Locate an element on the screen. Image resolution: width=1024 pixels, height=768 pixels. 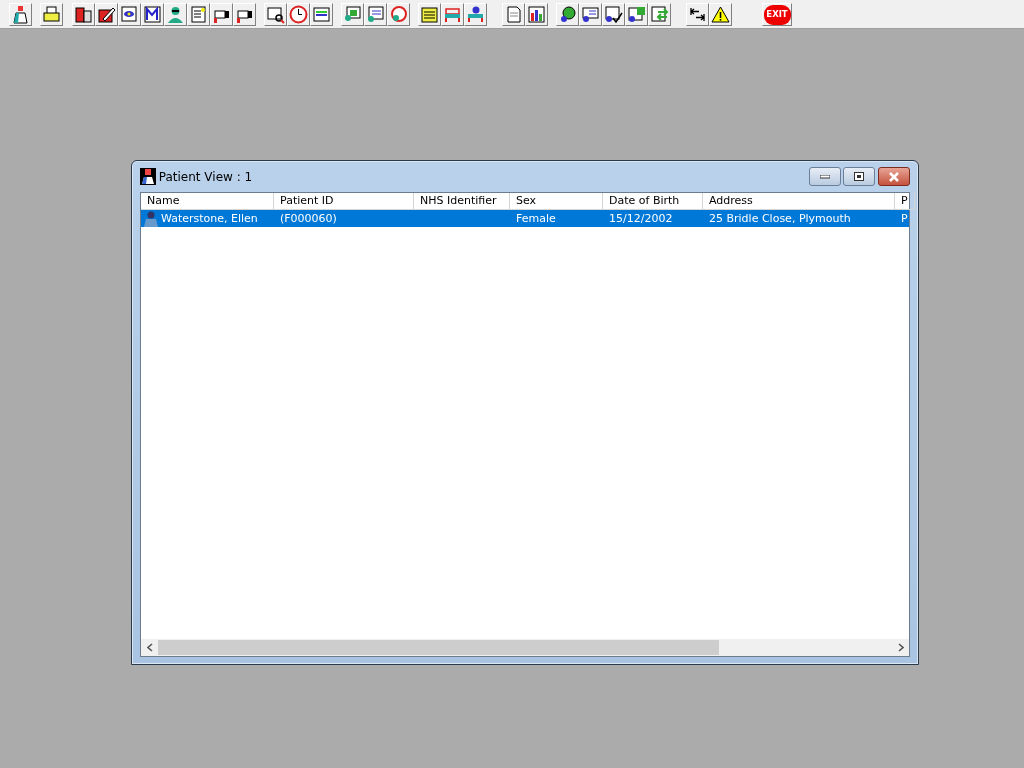
patient-icon is located at coordinates (148, 176).